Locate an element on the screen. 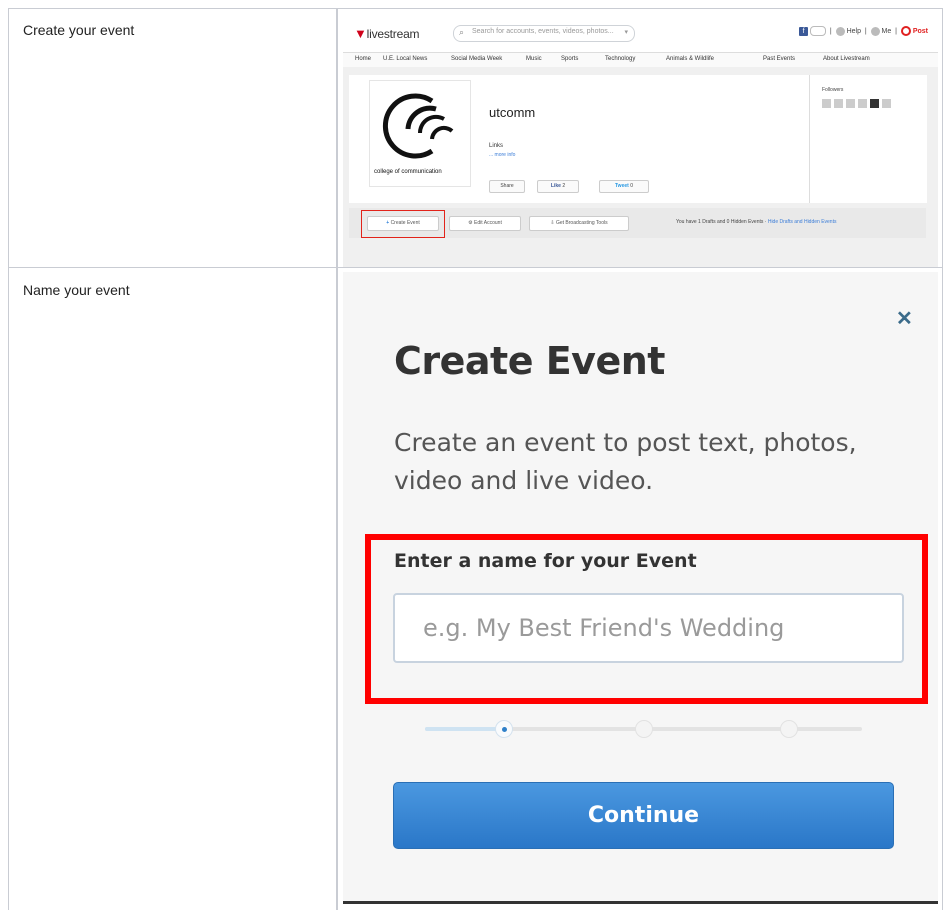  gear-icon: ⚙ is located at coordinates (470, 223).